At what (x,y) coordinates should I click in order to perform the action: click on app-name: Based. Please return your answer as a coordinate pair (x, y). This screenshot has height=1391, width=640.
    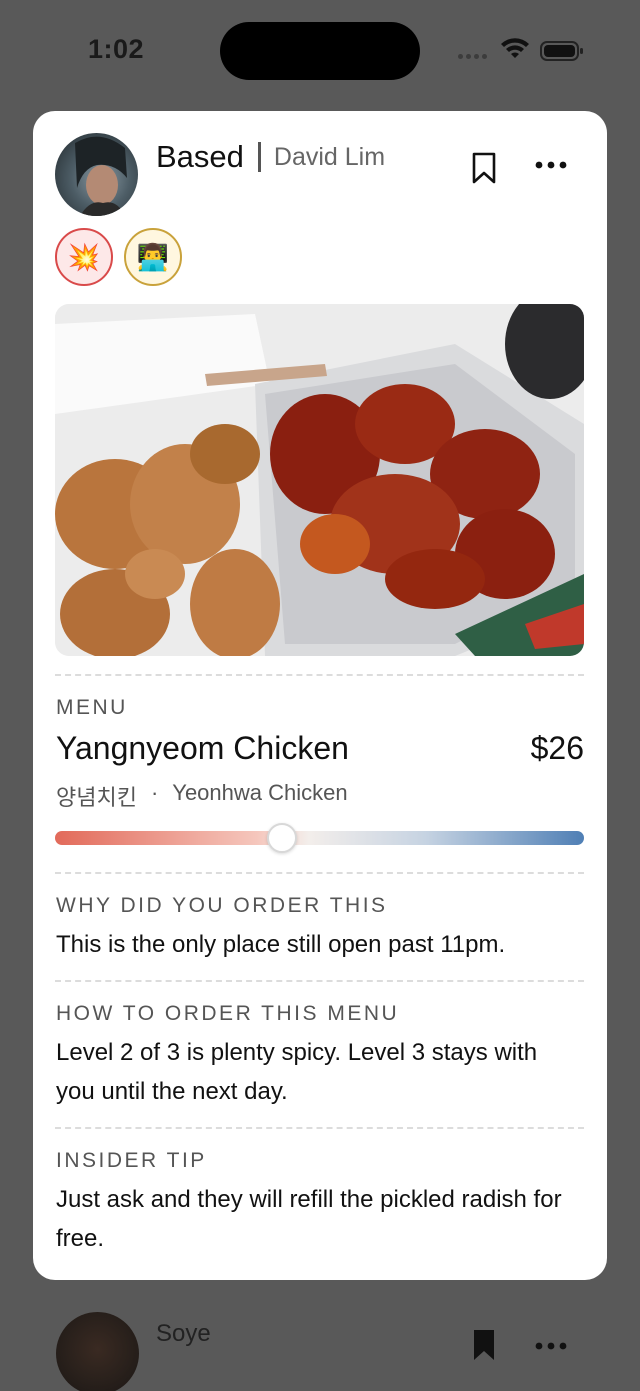
    Looking at the image, I should click on (200, 156).